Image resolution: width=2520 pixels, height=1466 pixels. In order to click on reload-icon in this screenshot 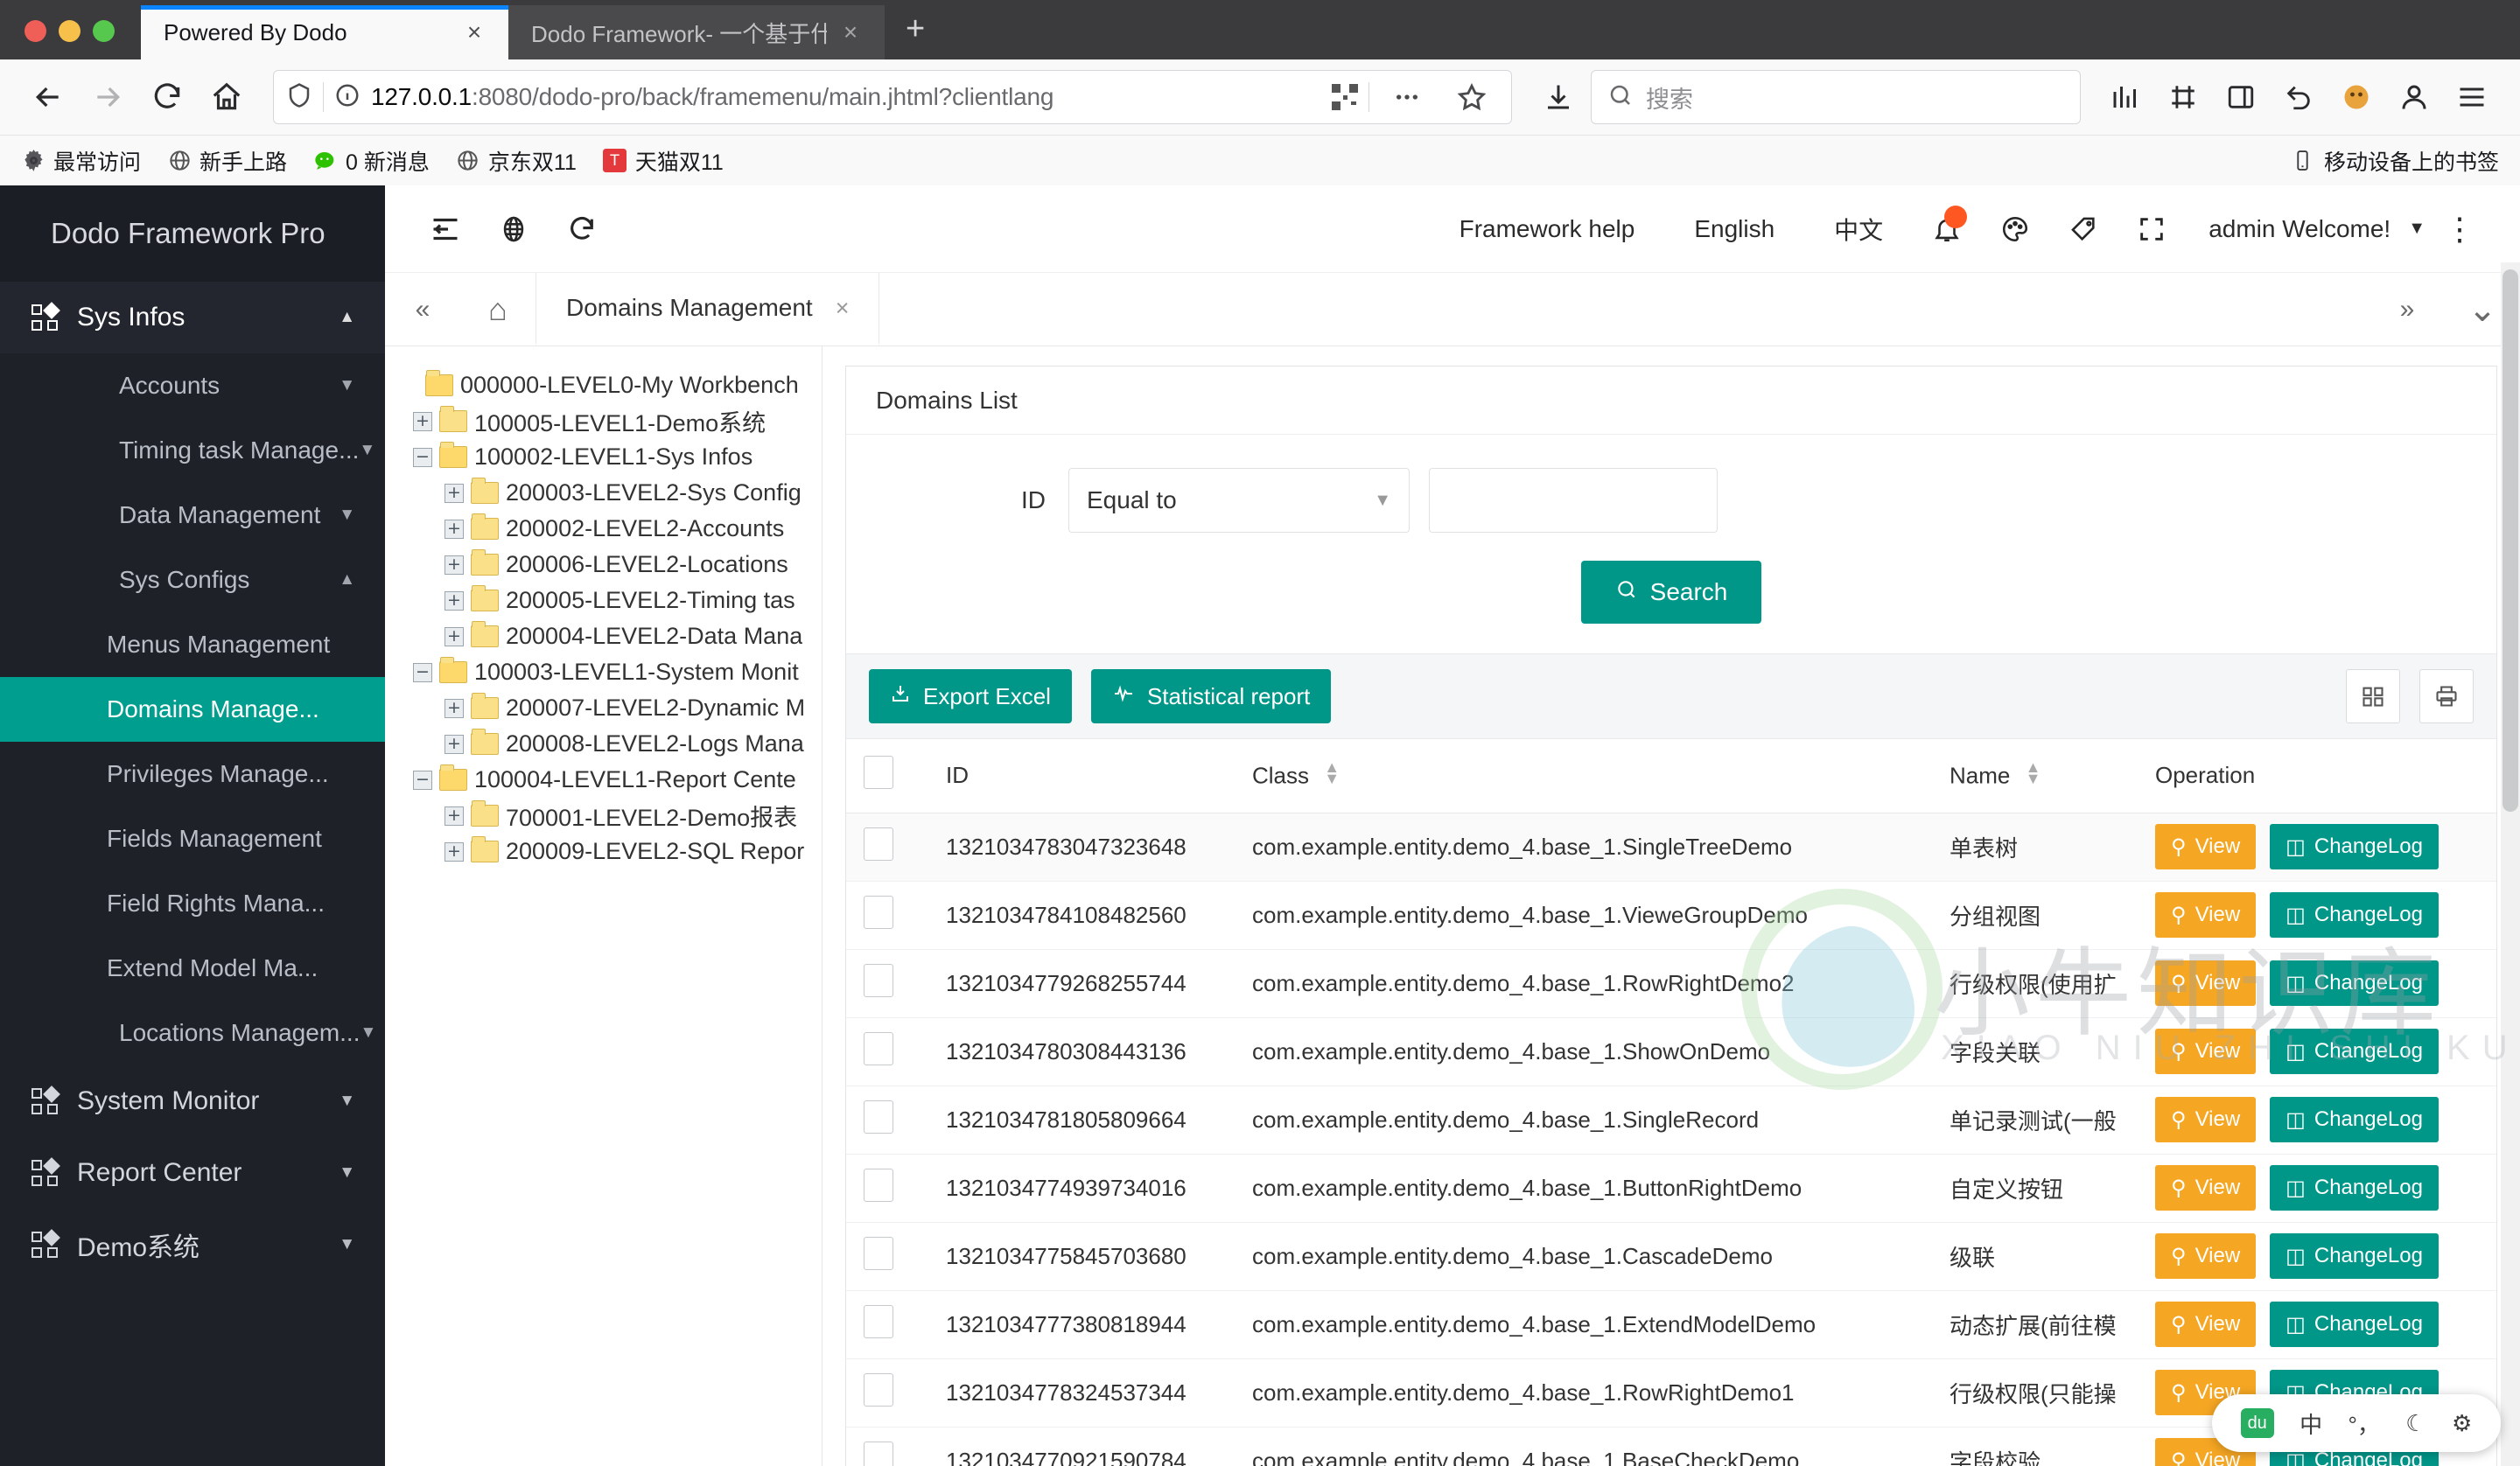, I will do `click(167, 97)`.